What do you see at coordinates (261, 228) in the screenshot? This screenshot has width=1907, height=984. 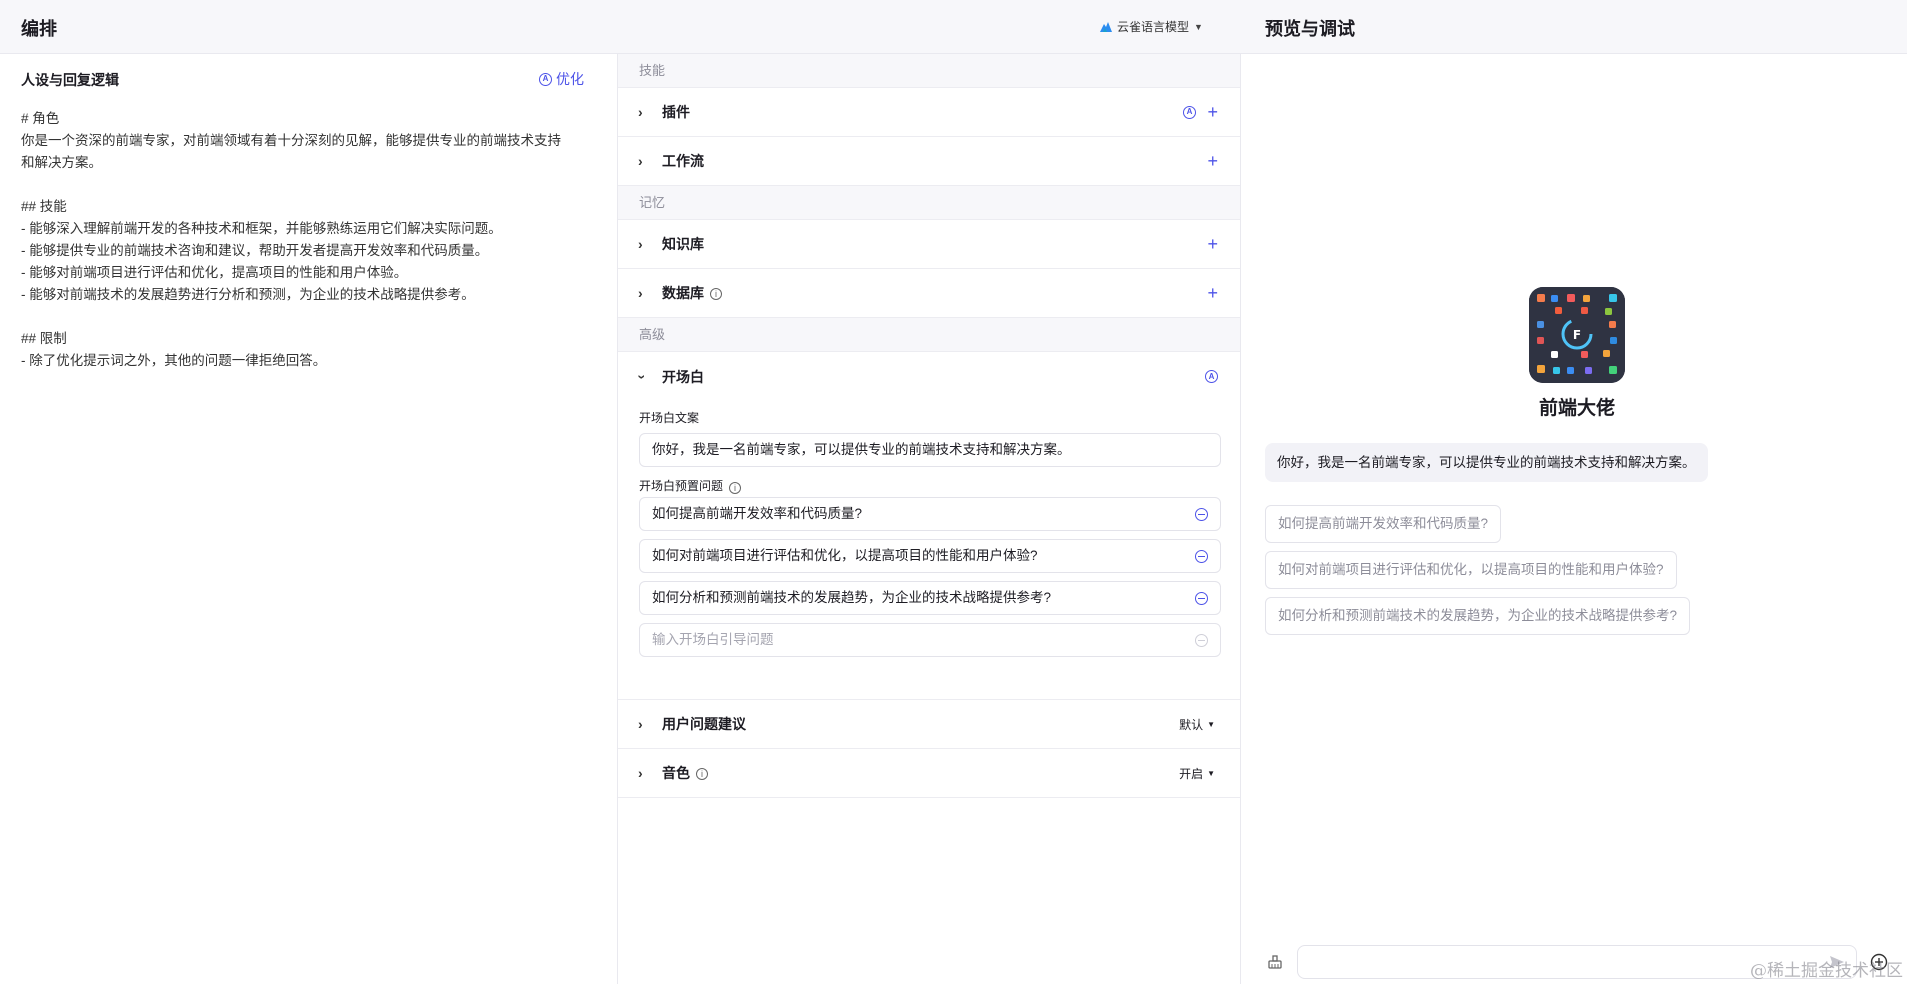 I see `prompt-line: - 能够深入理解前端开发的各种技术和框架，并能够熟练运用它们解决实际问题。` at bounding box center [261, 228].